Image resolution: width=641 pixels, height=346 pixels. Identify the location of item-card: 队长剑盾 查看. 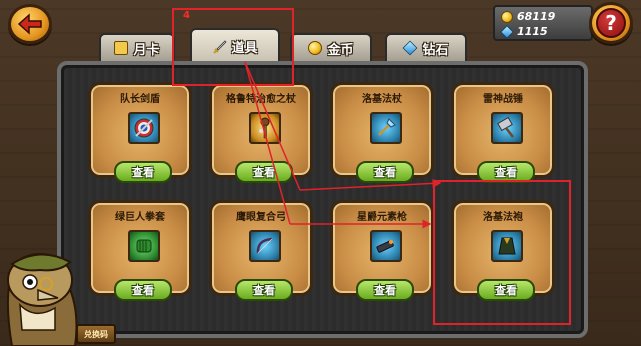
(140, 132).